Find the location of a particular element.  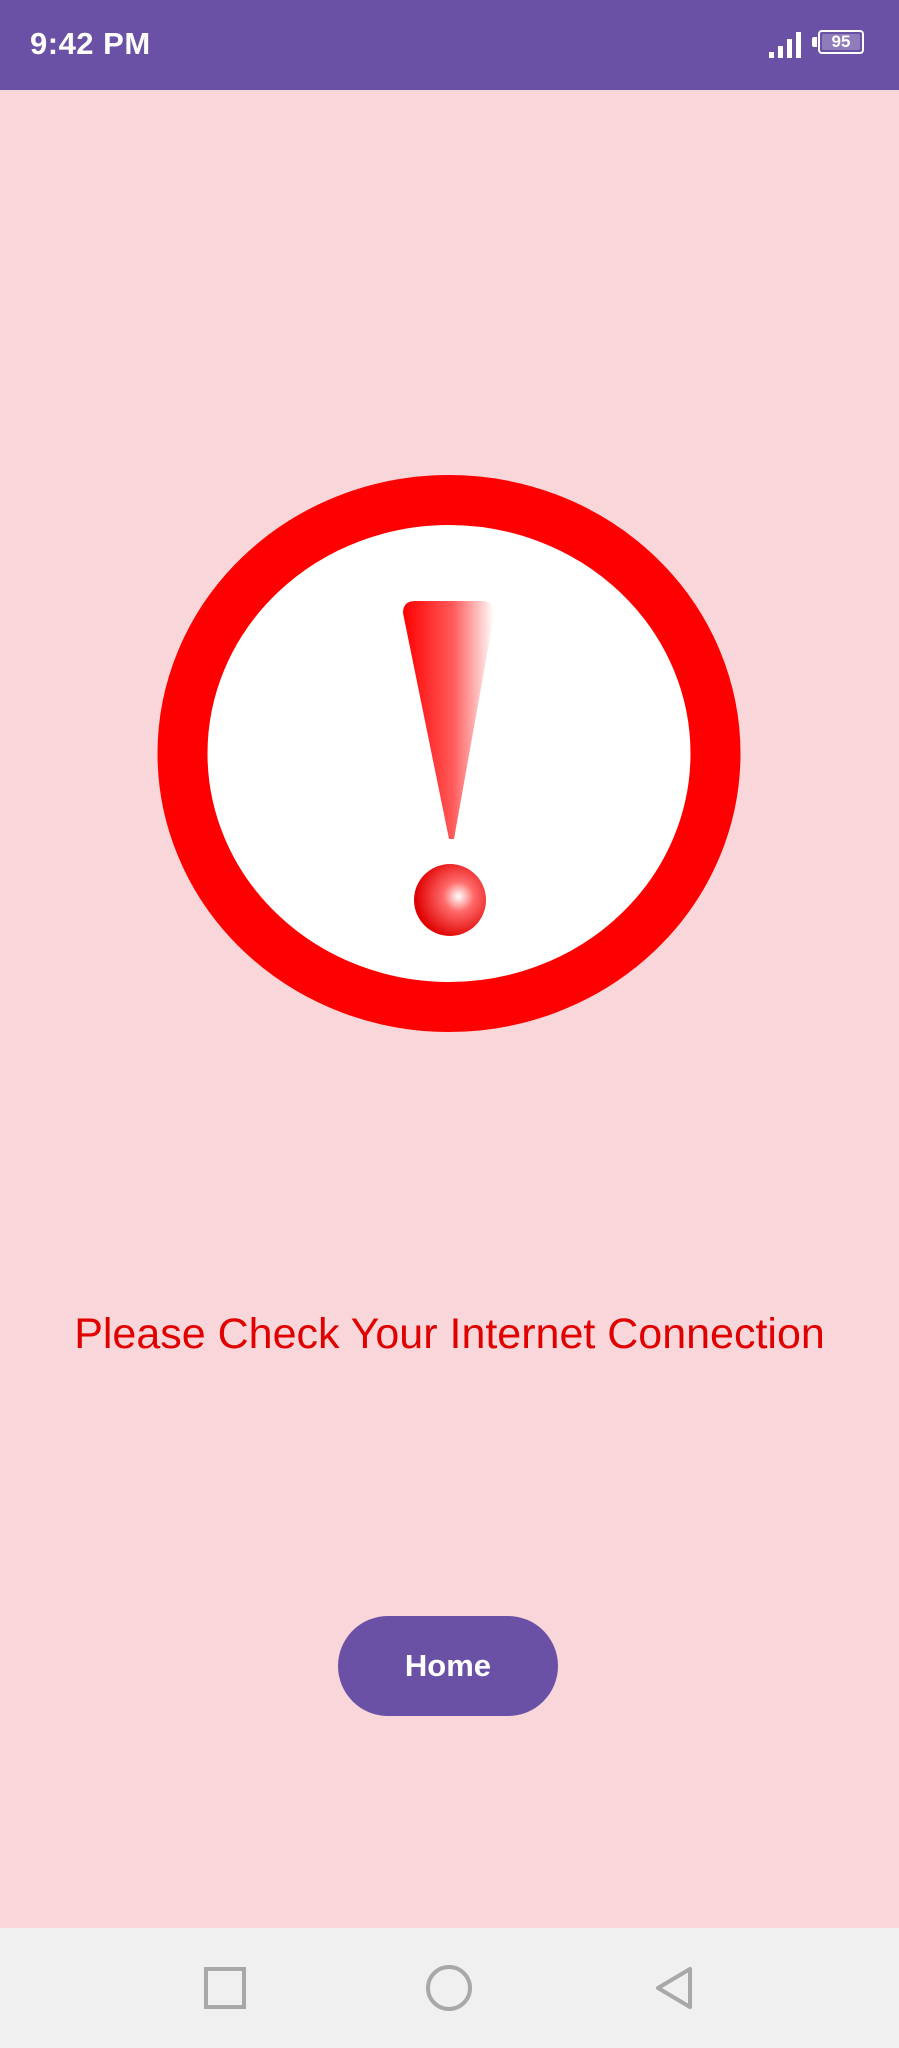

navigation-bar is located at coordinates (449, 1988).